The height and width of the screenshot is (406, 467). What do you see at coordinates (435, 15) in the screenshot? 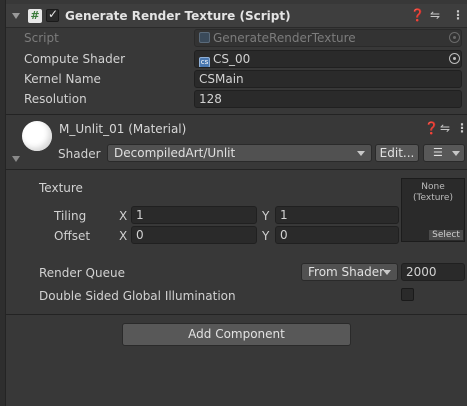
I see `presets-icon: ⇋` at bounding box center [435, 15].